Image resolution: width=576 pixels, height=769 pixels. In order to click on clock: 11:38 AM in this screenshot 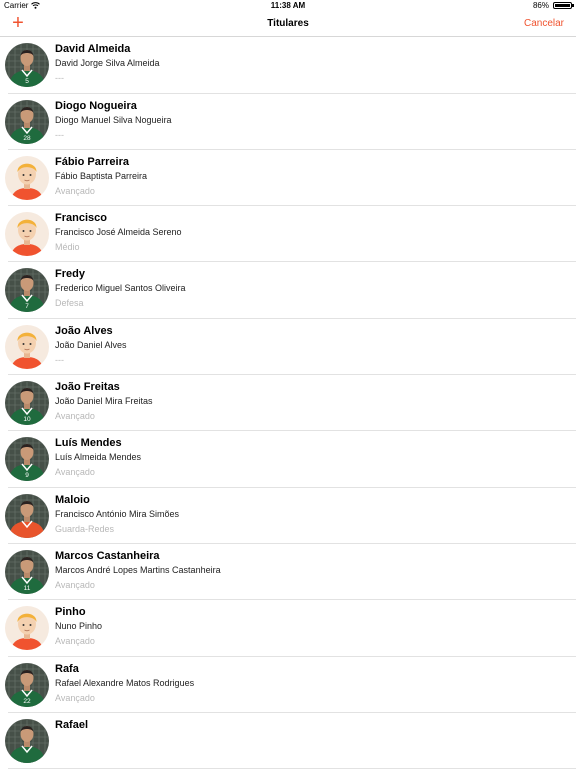, I will do `click(288, 5)`.